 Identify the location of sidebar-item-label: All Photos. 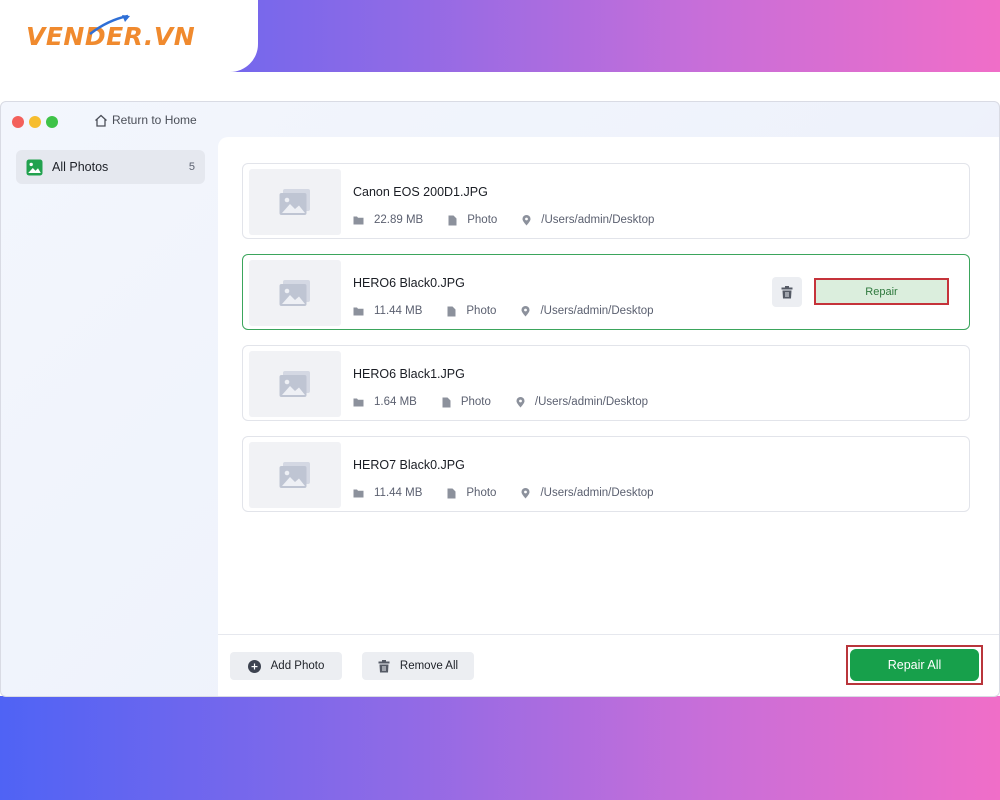
(80, 167).